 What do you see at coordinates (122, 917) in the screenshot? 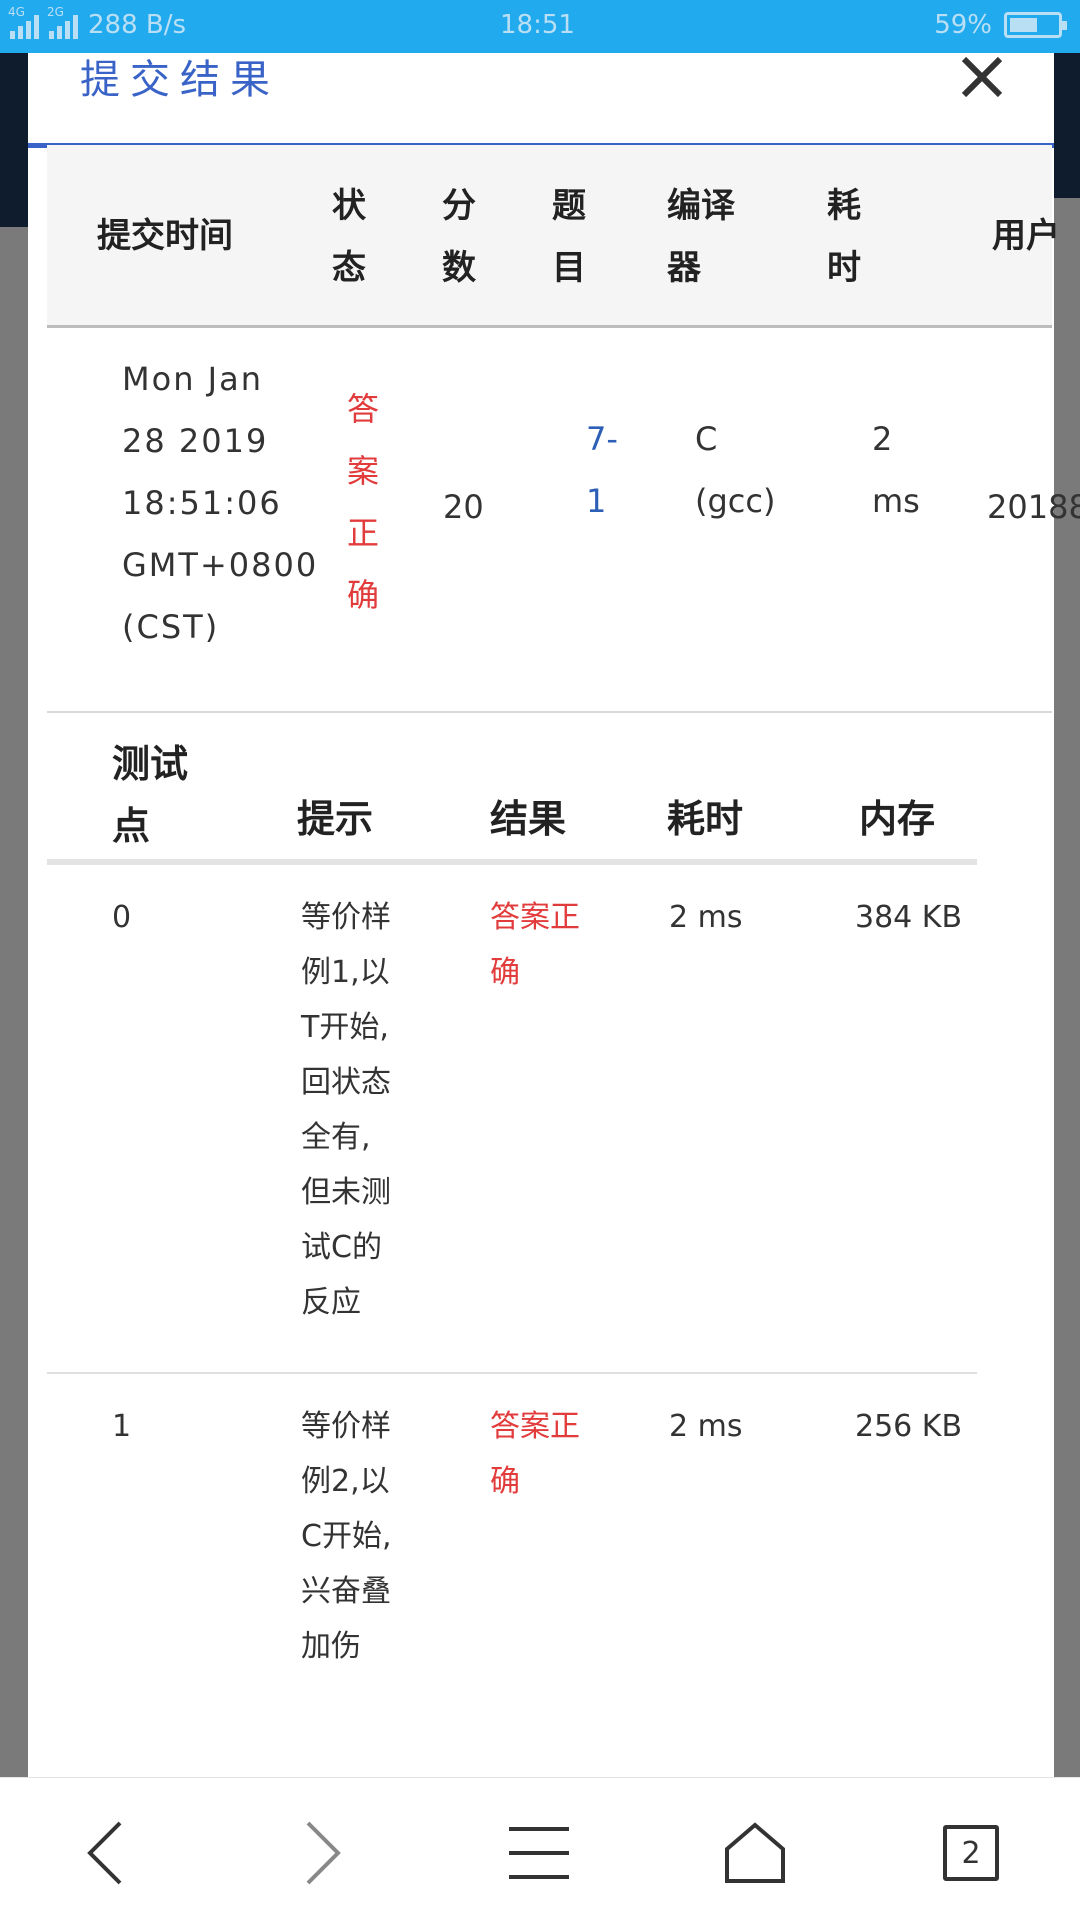
I see `test-point-id: 0` at bounding box center [122, 917].